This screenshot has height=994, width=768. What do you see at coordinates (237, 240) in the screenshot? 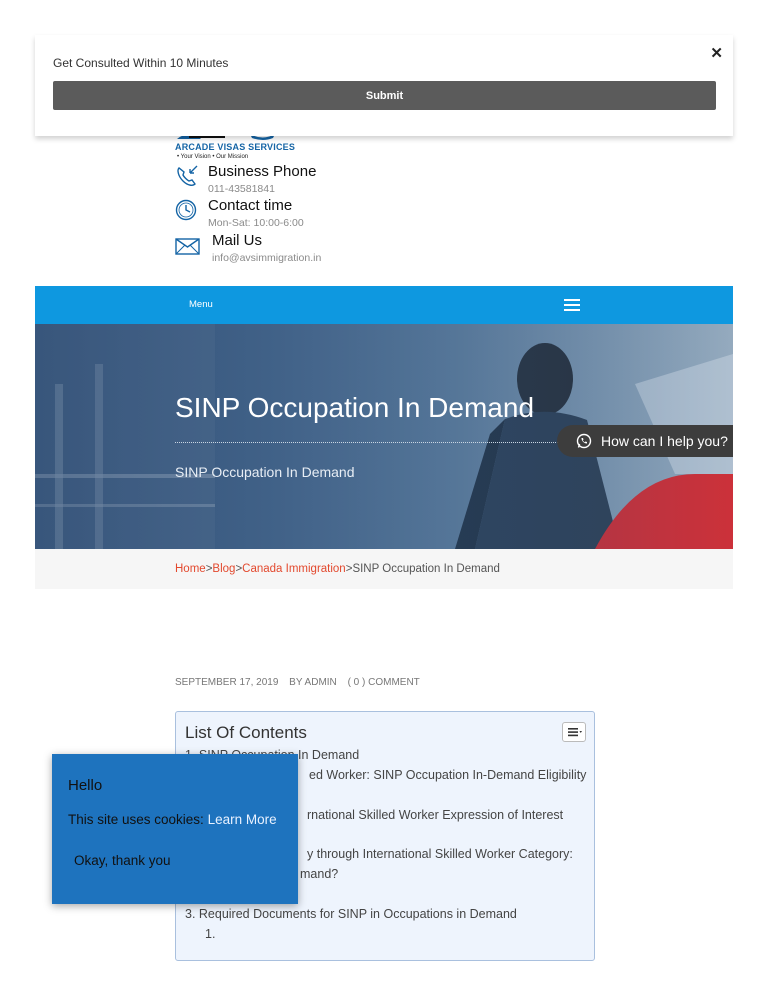
I see `contact-mail-title: Mail Us` at bounding box center [237, 240].